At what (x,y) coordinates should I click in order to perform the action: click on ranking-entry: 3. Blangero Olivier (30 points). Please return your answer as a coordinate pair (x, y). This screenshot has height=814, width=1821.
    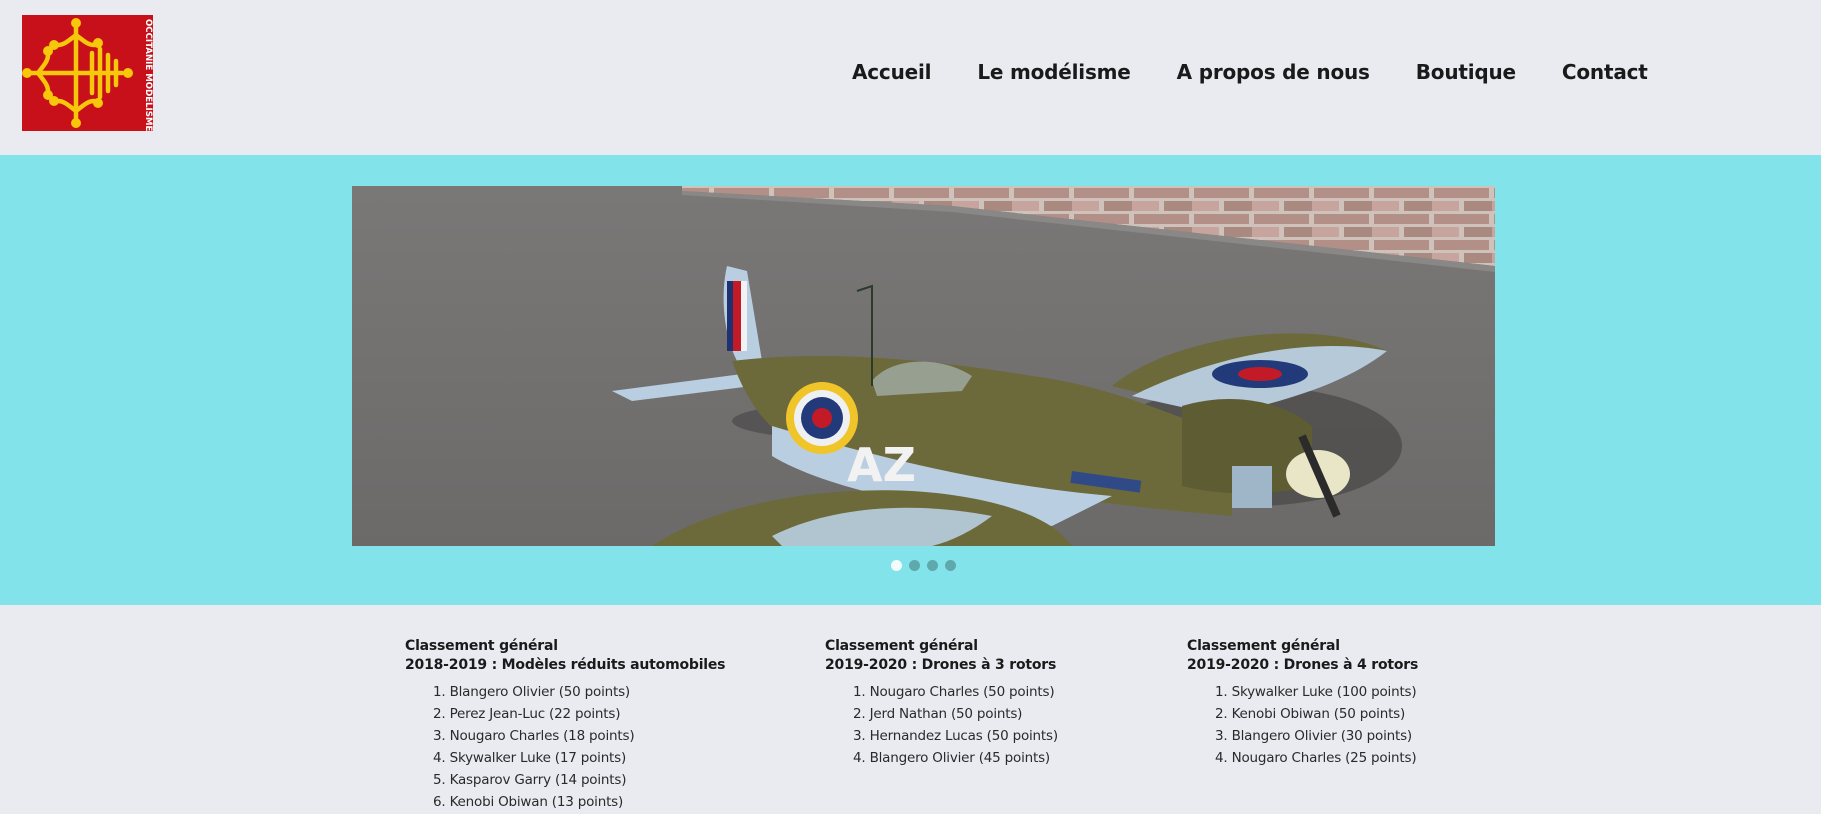
    Looking at the image, I should click on (1313, 736).